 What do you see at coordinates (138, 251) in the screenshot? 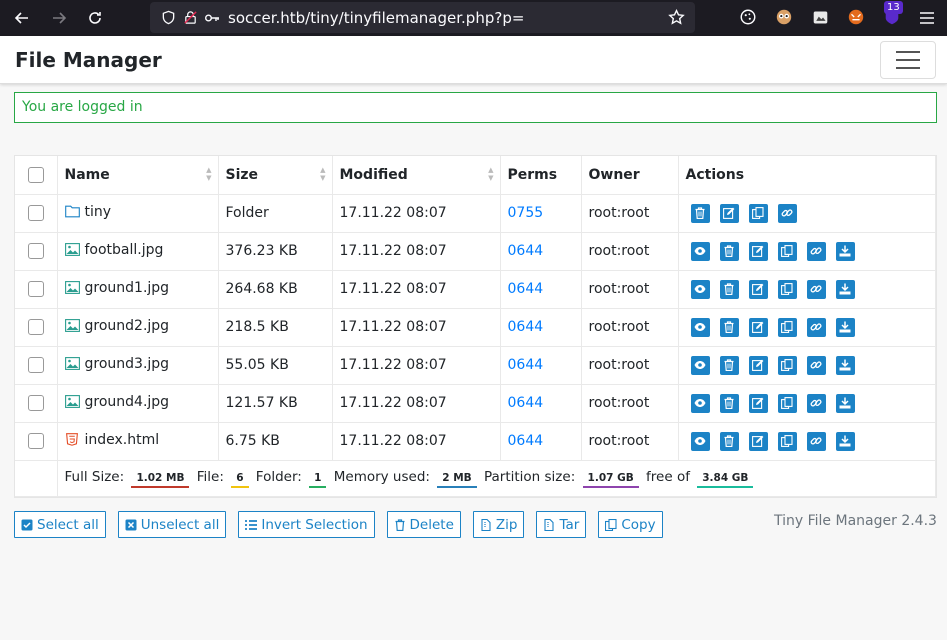
I see `file-name-cell: football.jpg` at bounding box center [138, 251].